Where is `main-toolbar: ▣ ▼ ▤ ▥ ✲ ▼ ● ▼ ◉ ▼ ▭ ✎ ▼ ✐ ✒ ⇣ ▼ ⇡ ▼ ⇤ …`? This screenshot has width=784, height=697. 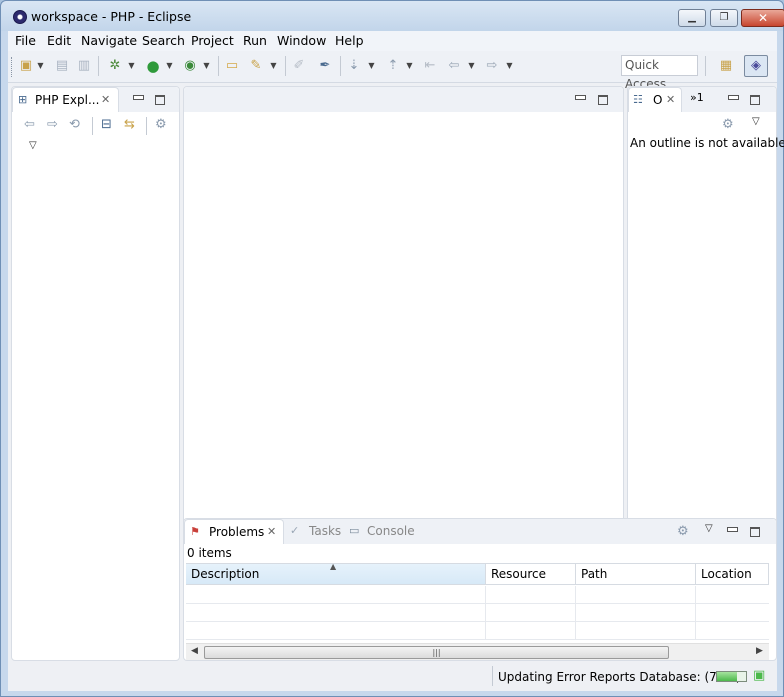
main-toolbar: ▣ ▼ ▤ ▥ ✲ ▼ ● ▼ ◉ ▼ ▭ ✎ ▼ ✐ ✒ ⇣ ▼ ⇡ ▼ ⇤ … is located at coordinates (392, 71).